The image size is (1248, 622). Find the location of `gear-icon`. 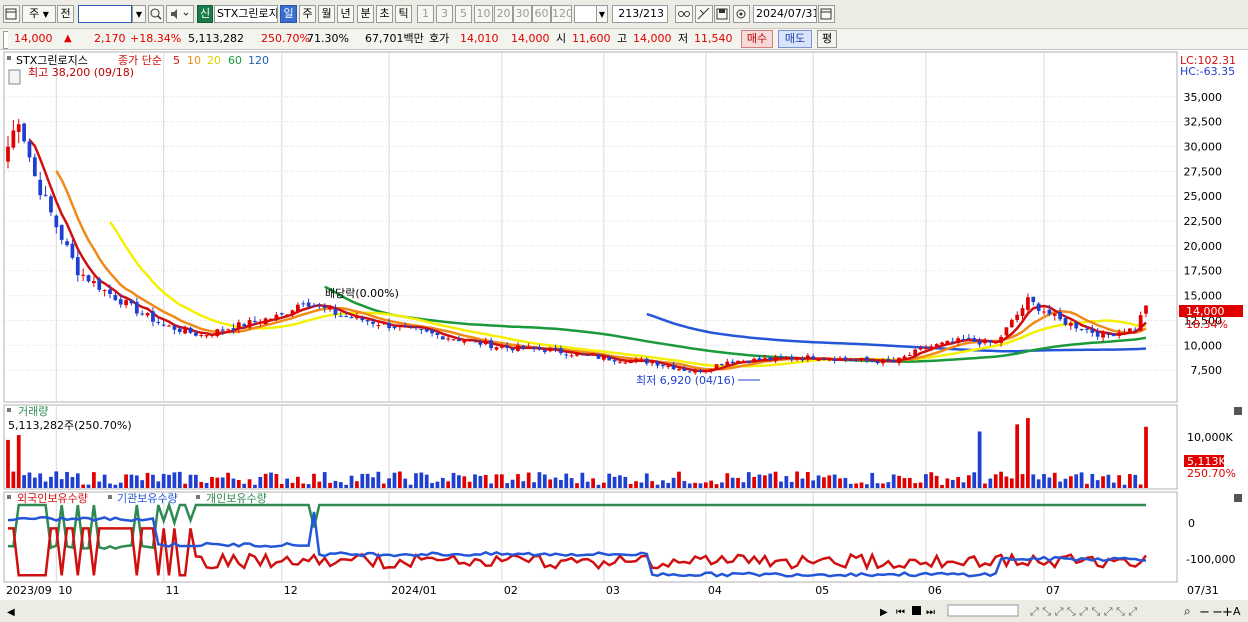

gear-icon is located at coordinates (741, 14).